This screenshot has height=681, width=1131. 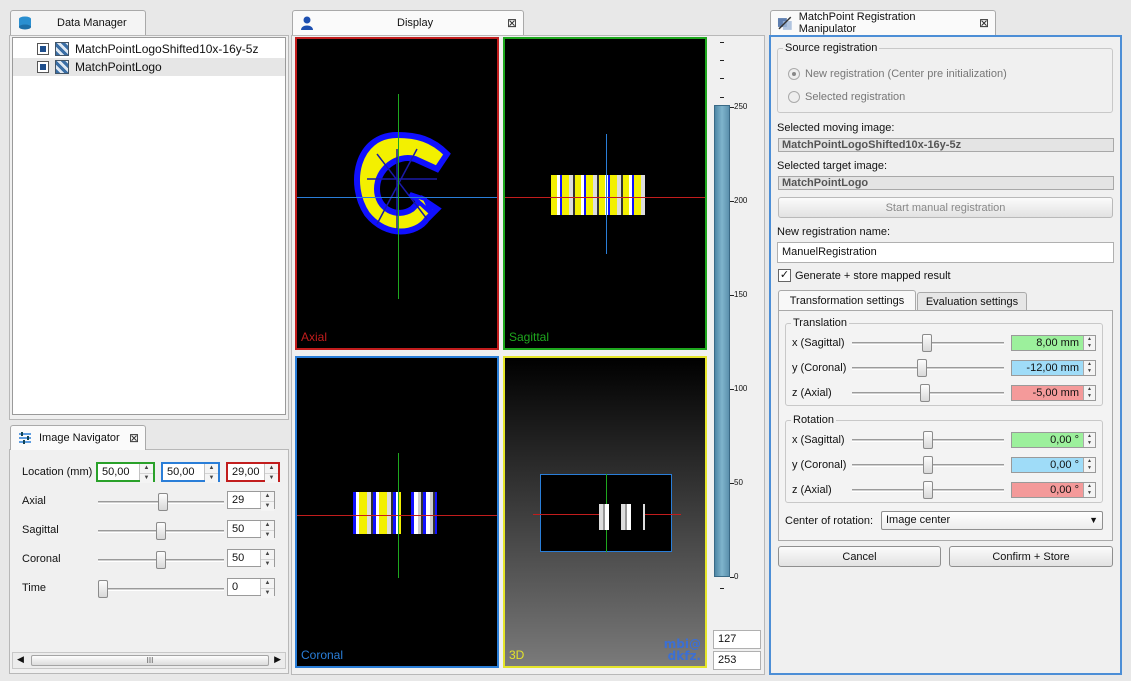 I want to click on center-rotation-select: Image center ▼, so click(x=992, y=520).